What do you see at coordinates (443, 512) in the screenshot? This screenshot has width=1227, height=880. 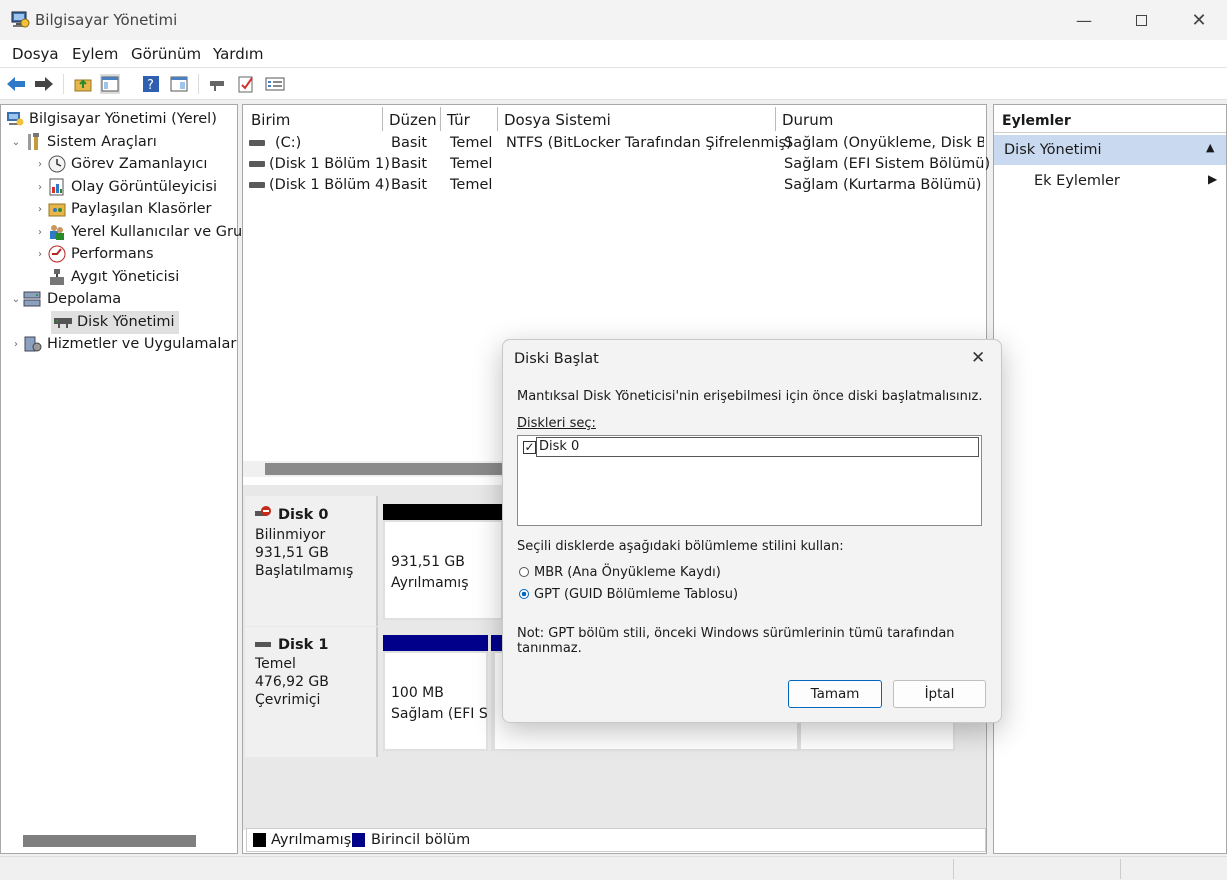 I see `unallocated-bar` at bounding box center [443, 512].